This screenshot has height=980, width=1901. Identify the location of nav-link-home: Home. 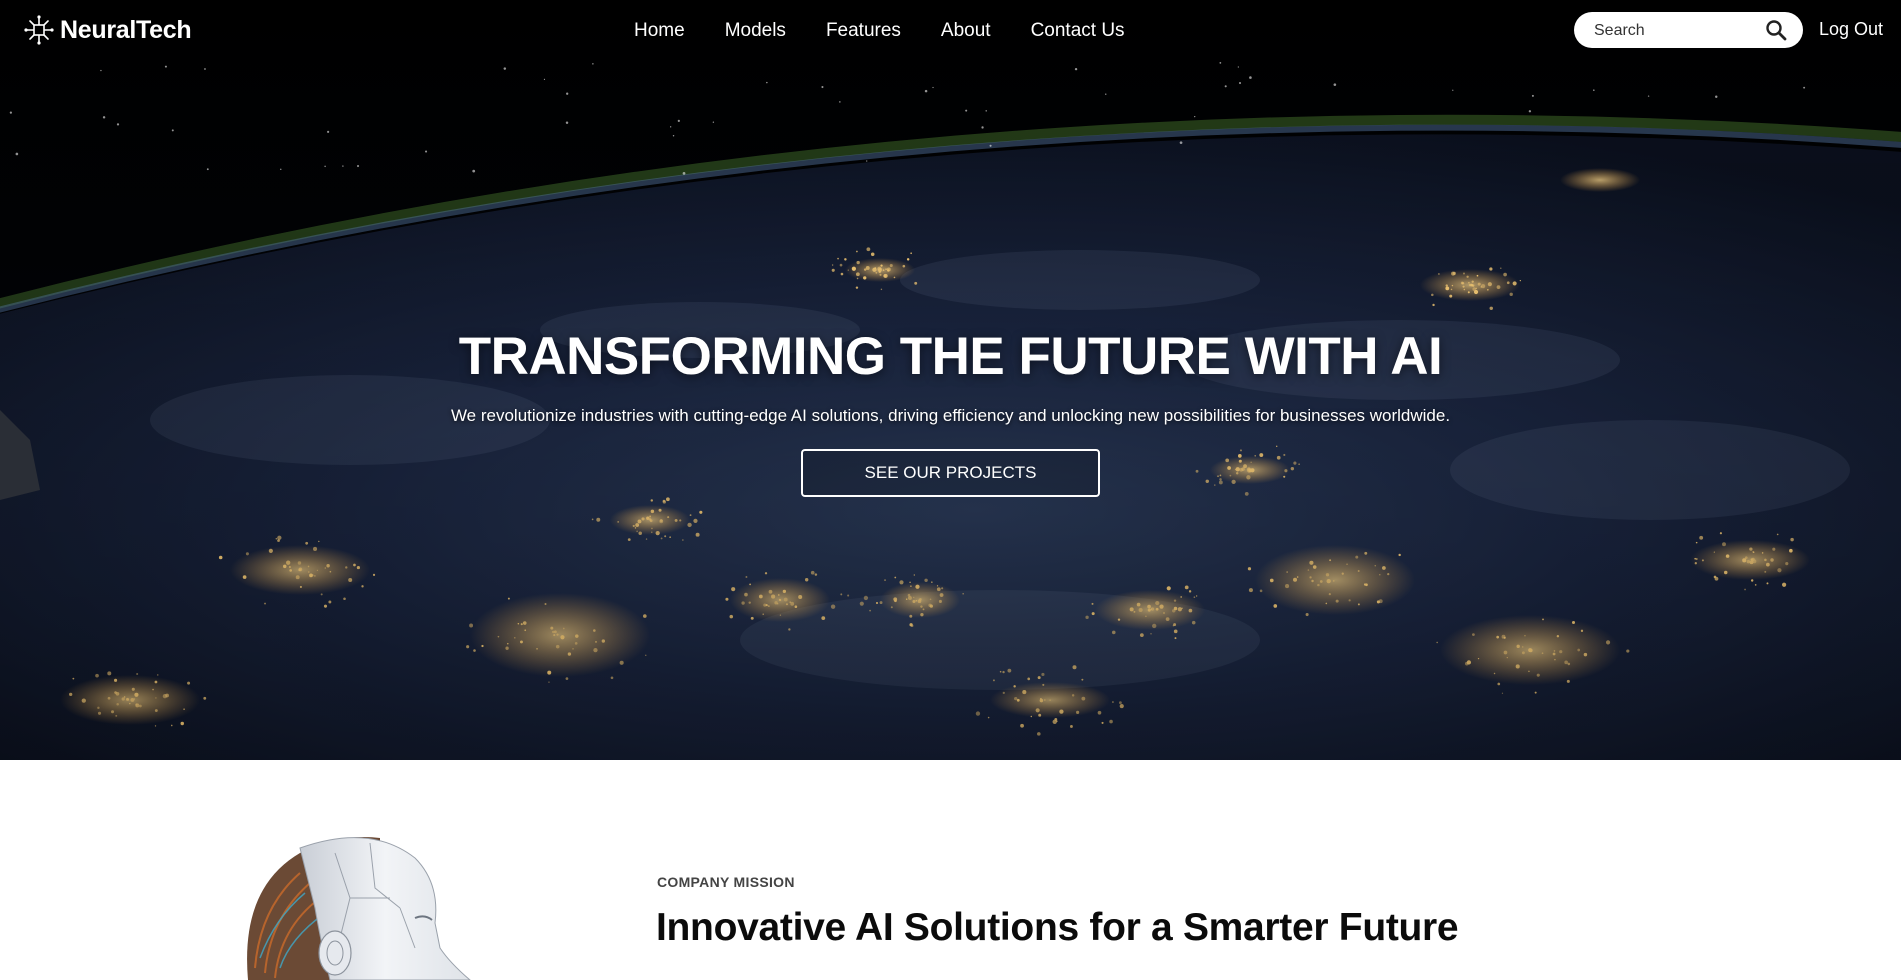
(659, 31).